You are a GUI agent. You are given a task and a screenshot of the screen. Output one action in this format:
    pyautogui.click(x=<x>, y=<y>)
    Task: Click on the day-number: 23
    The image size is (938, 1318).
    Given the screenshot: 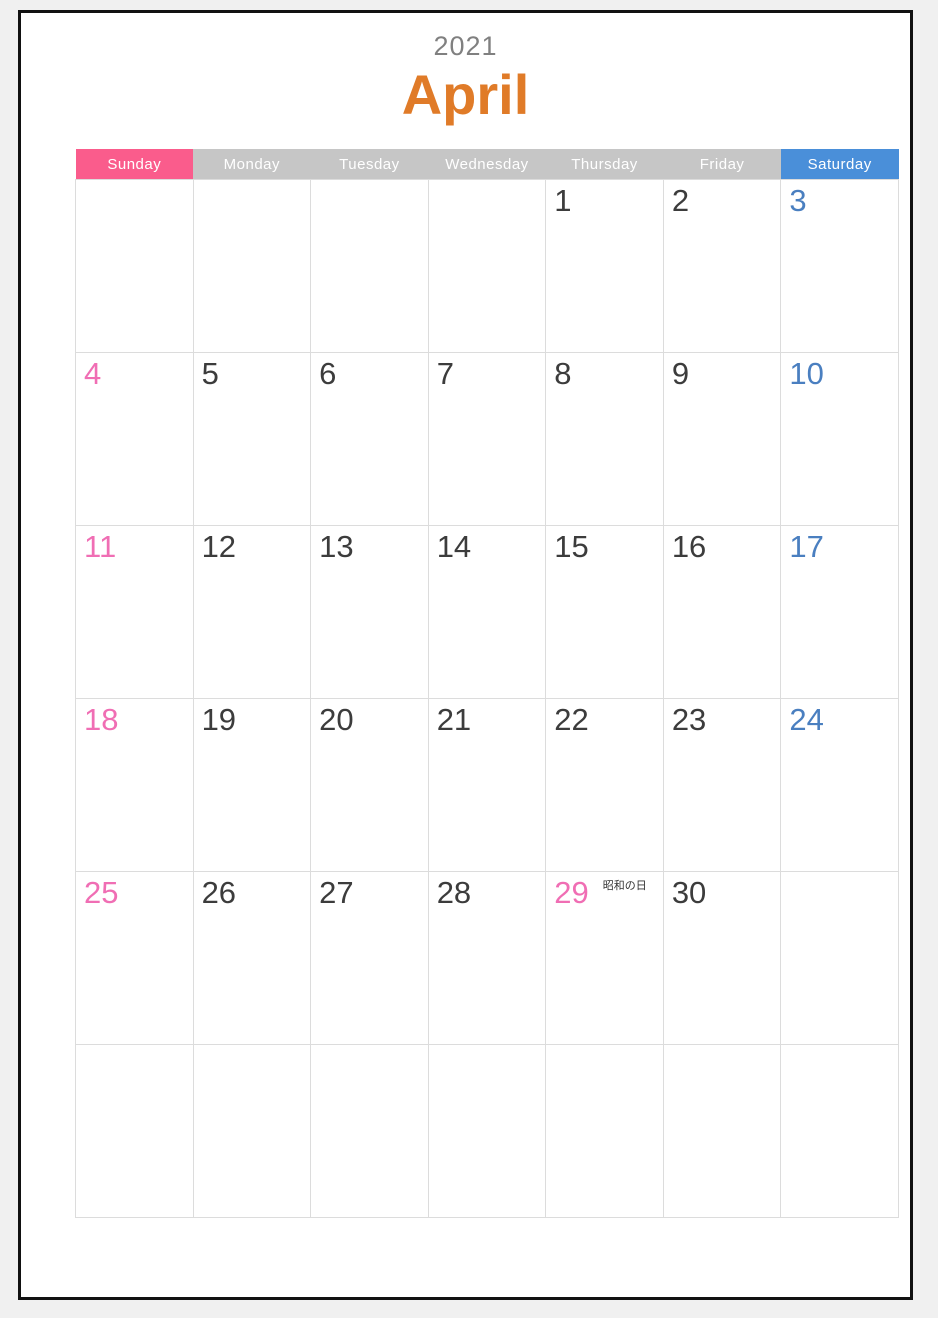 What is the action you would take?
    pyautogui.click(x=689, y=719)
    